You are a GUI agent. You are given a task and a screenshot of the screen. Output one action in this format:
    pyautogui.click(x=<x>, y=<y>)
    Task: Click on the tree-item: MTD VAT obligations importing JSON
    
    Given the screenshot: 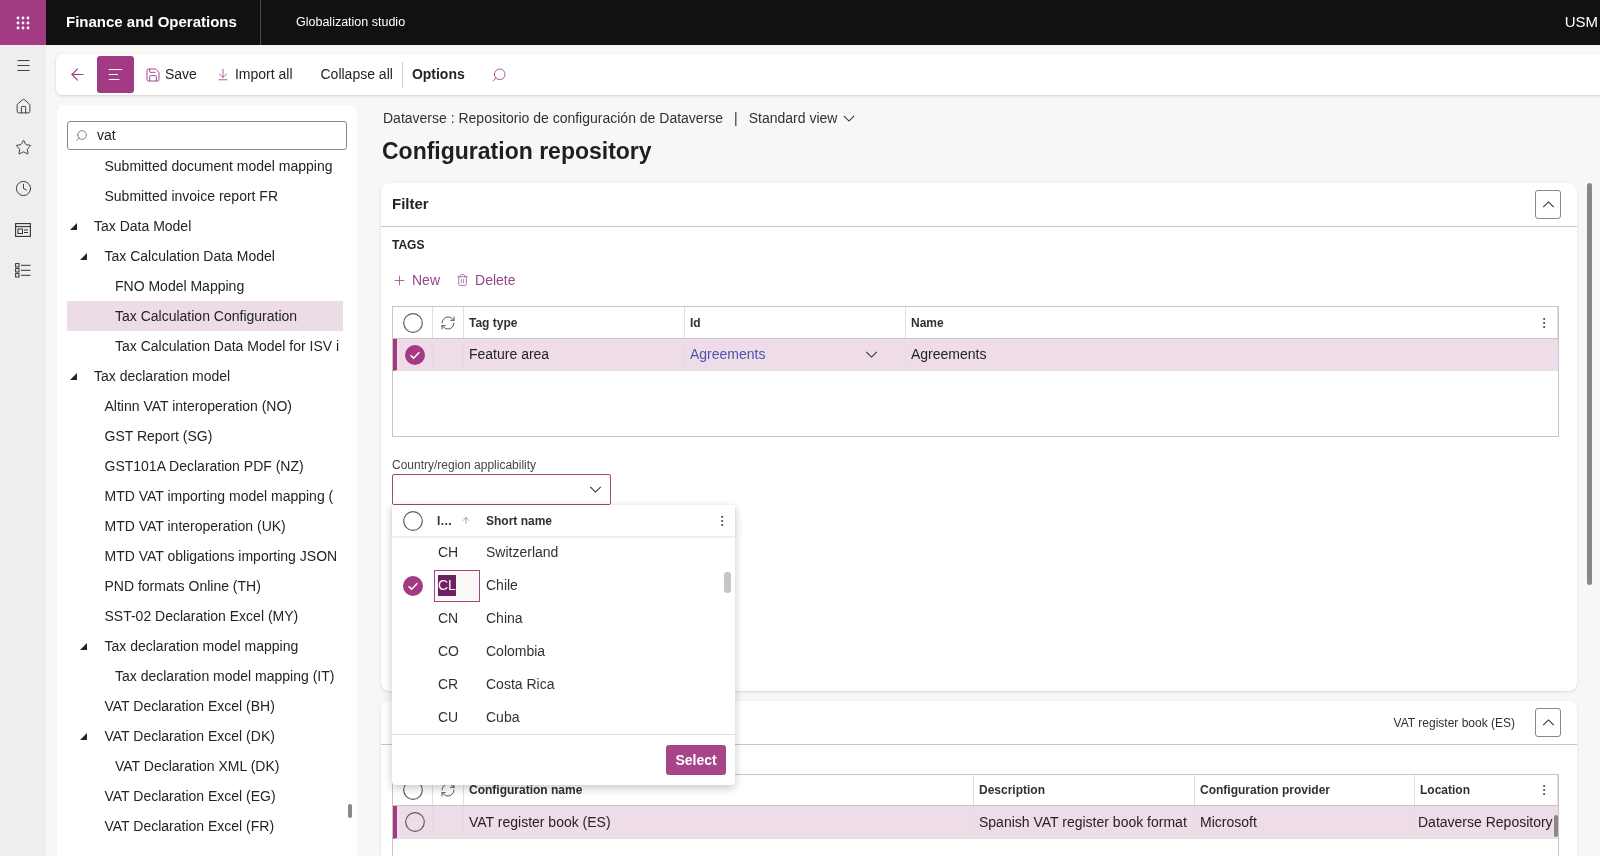 What is the action you would take?
    pyautogui.click(x=205, y=556)
    